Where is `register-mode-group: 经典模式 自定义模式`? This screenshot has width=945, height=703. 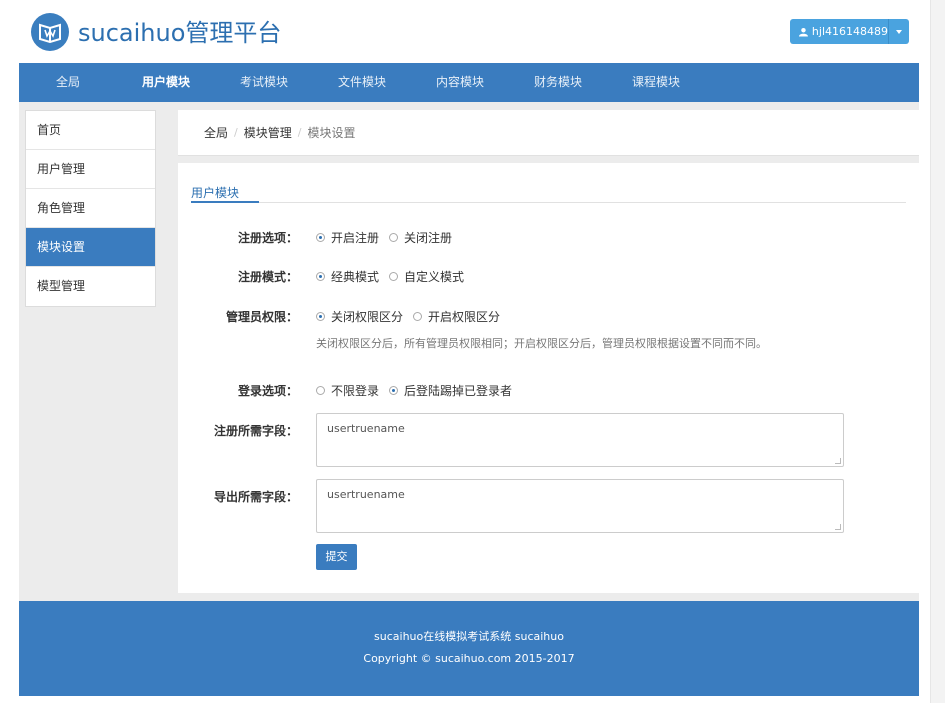
register-mode-group: 经典模式 自定义模式 is located at coordinates (395, 276).